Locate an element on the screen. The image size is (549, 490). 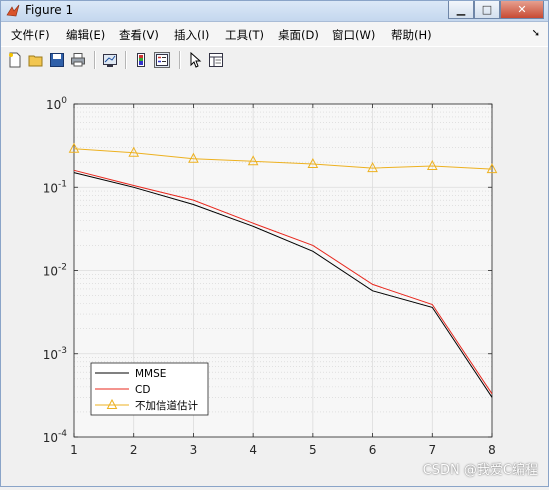
x-tick-label: 7 is located at coordinates (432, 450).